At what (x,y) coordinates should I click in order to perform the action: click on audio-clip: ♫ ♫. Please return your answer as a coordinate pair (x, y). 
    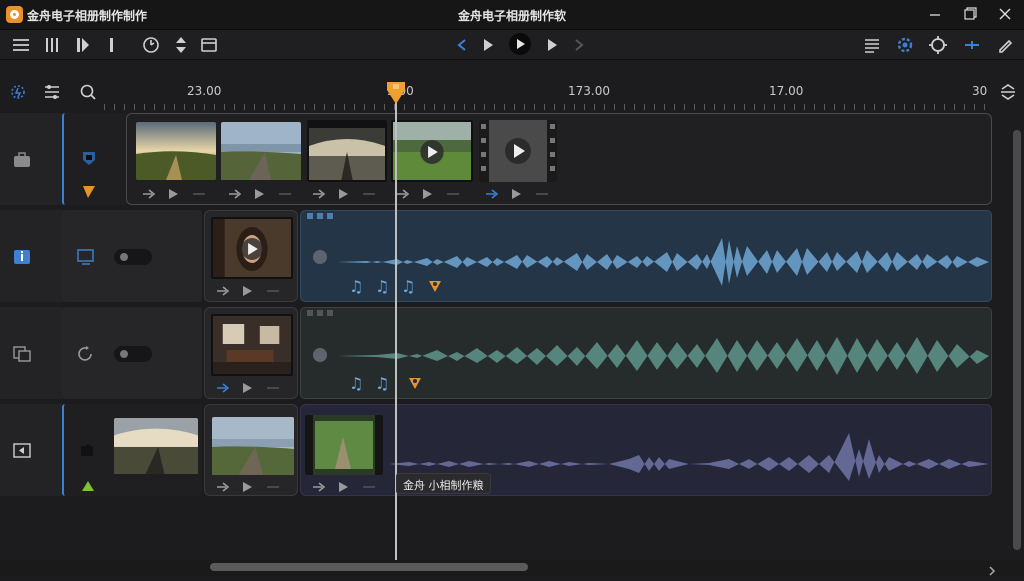
    Looking at the image, I should click on (646, 353).